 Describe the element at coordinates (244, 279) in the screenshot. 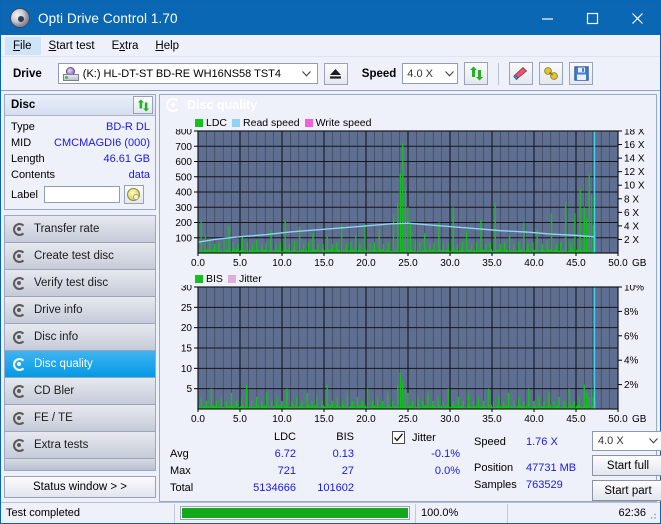

I see `legend-item-jitter: Jitter` at that location.